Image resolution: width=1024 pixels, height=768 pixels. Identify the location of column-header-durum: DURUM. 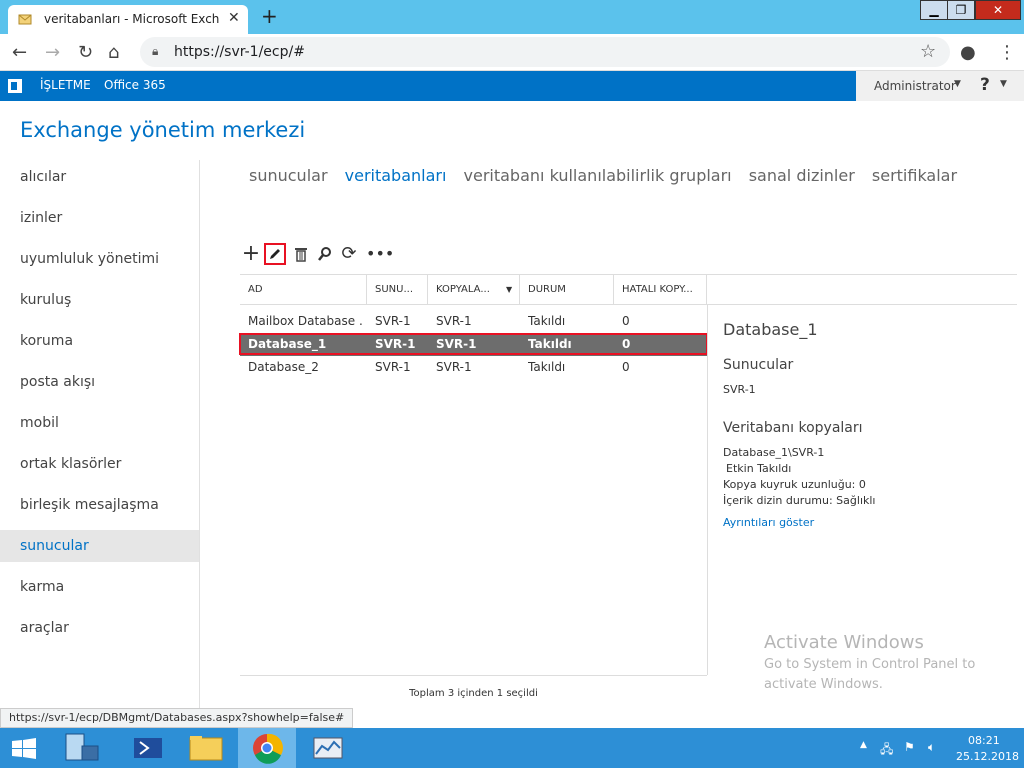
(567, 289).